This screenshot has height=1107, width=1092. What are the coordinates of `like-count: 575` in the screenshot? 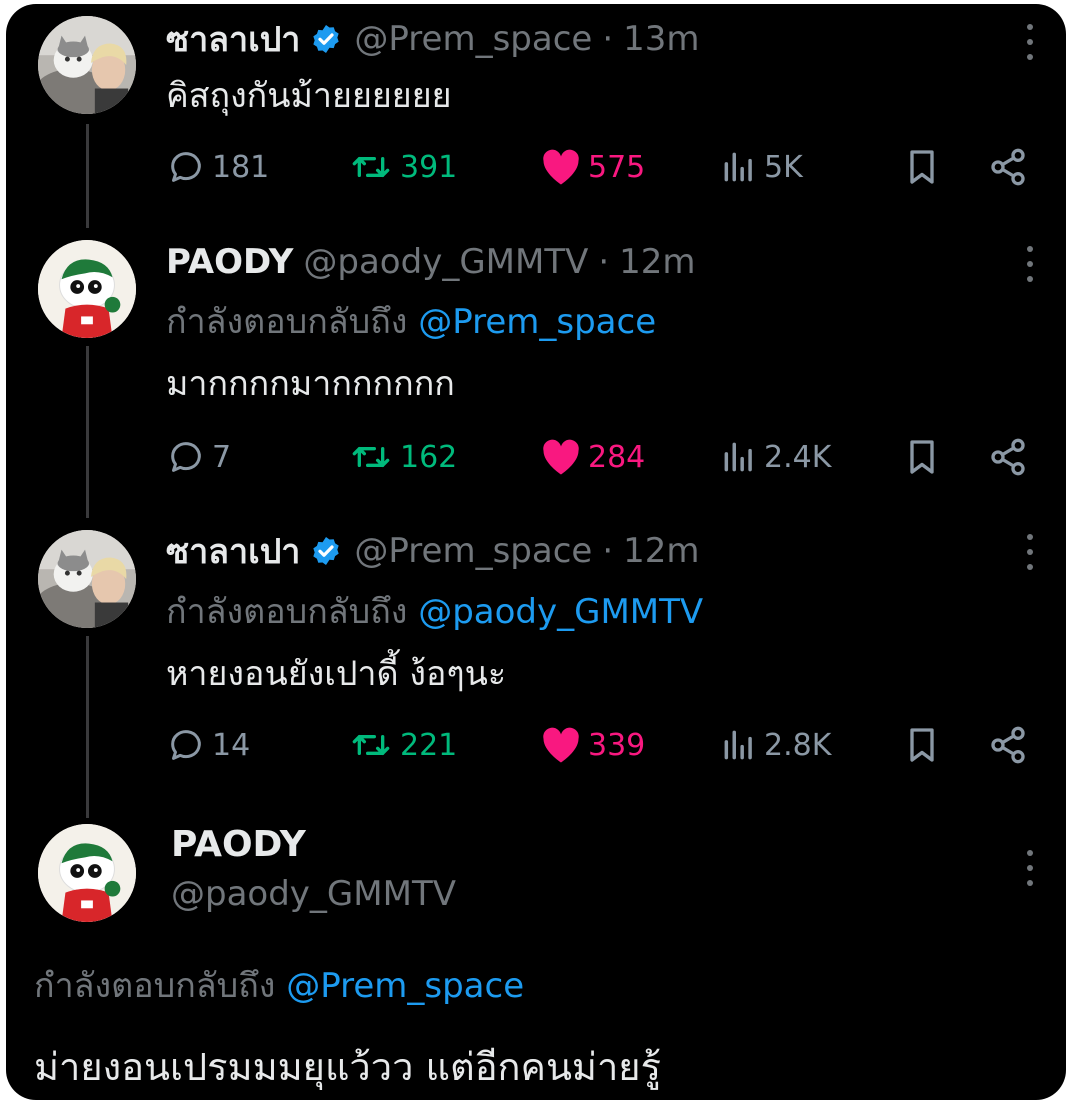 It's located at (617, 167).